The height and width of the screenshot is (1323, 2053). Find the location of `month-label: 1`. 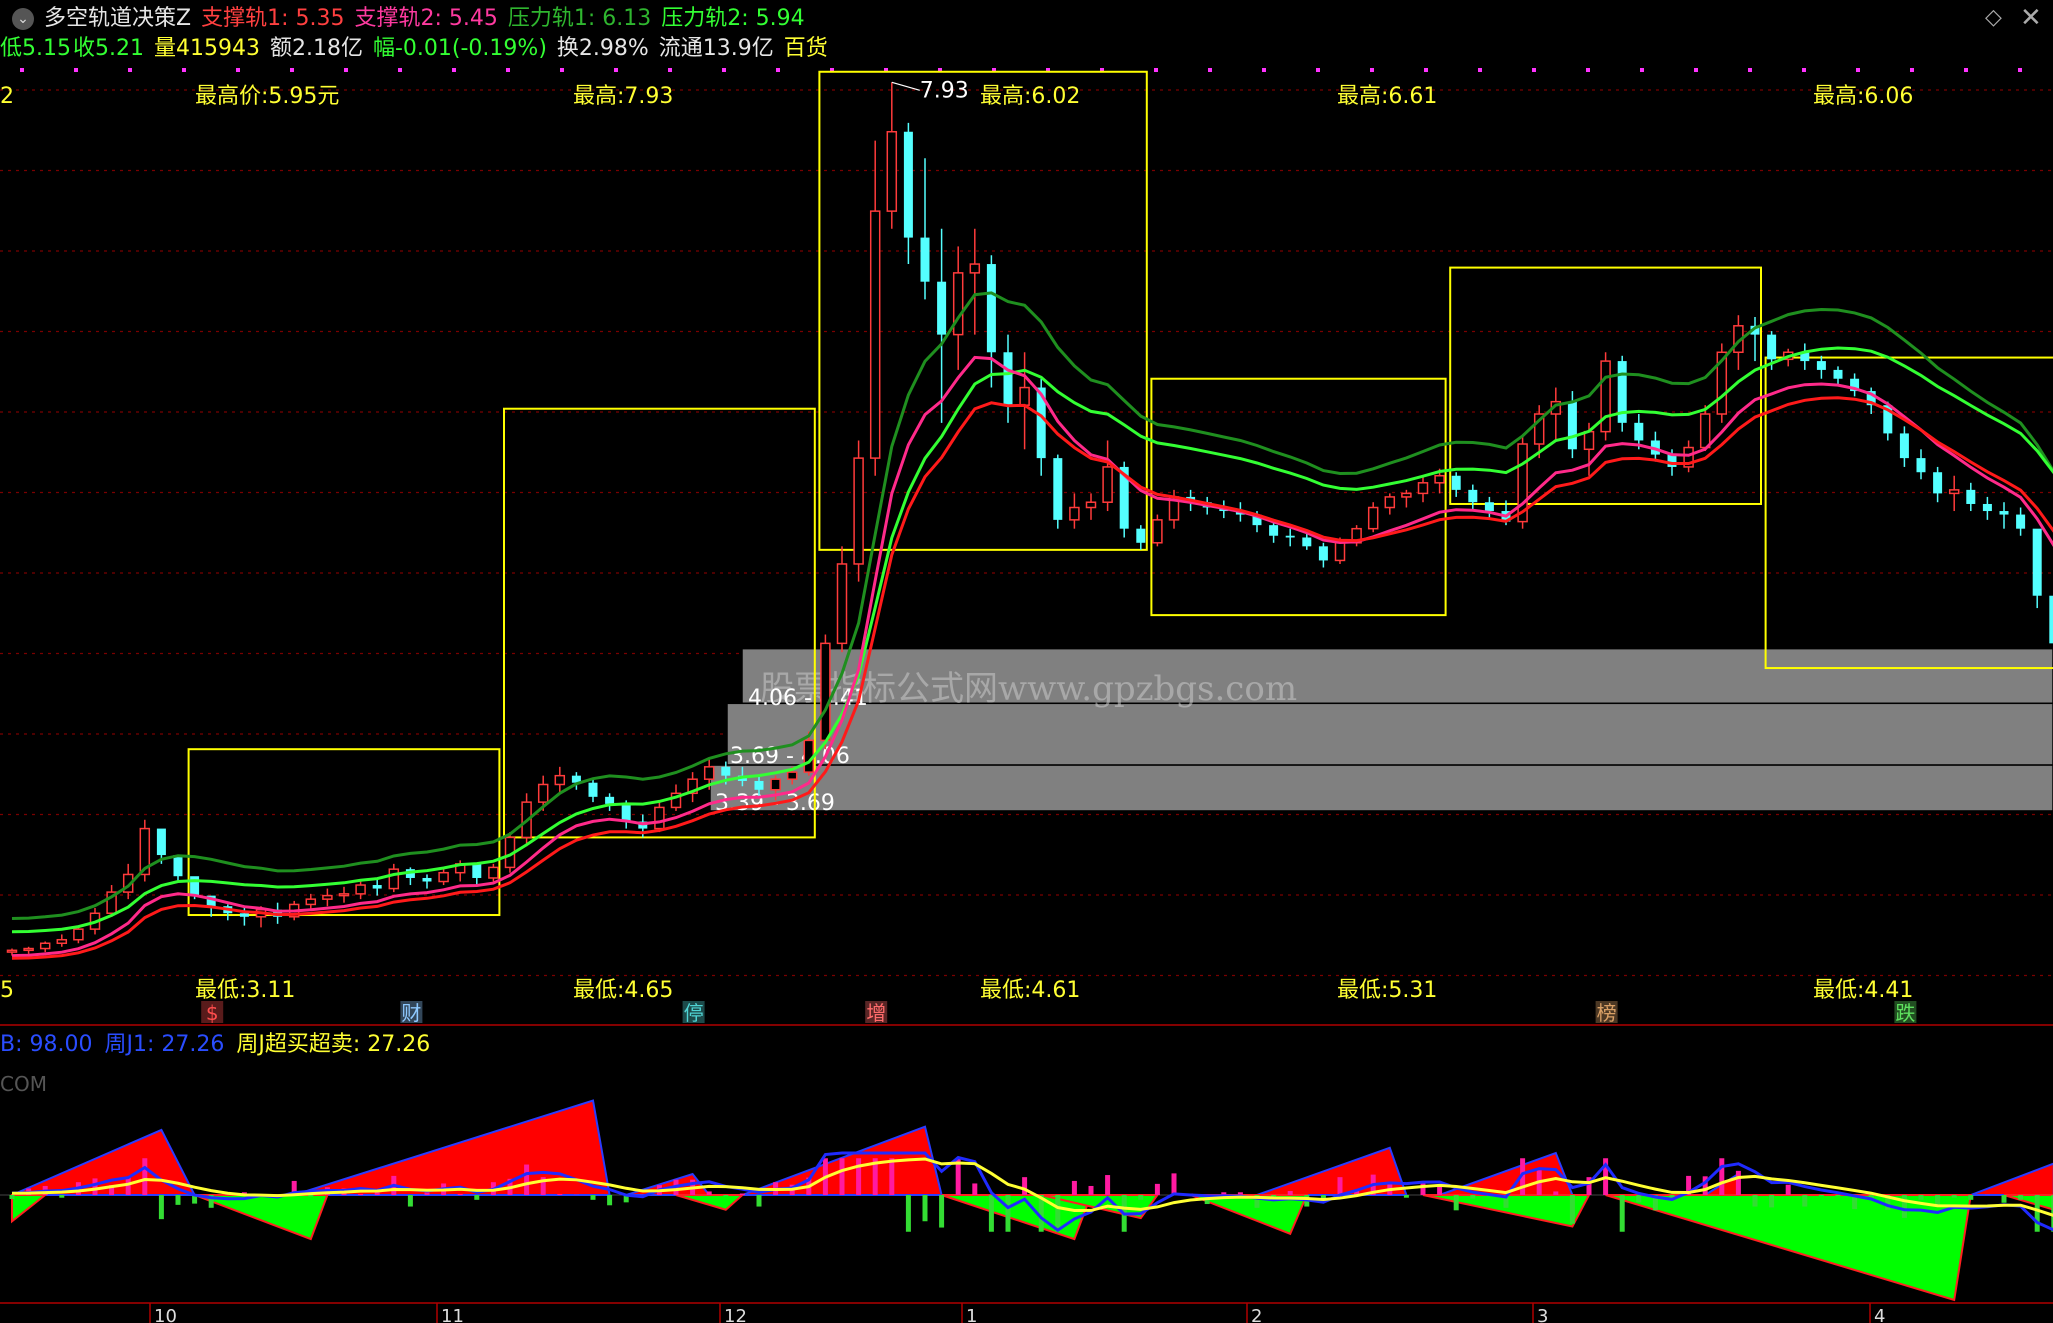

month-label: 1 is located at coordinates (971, 1314).